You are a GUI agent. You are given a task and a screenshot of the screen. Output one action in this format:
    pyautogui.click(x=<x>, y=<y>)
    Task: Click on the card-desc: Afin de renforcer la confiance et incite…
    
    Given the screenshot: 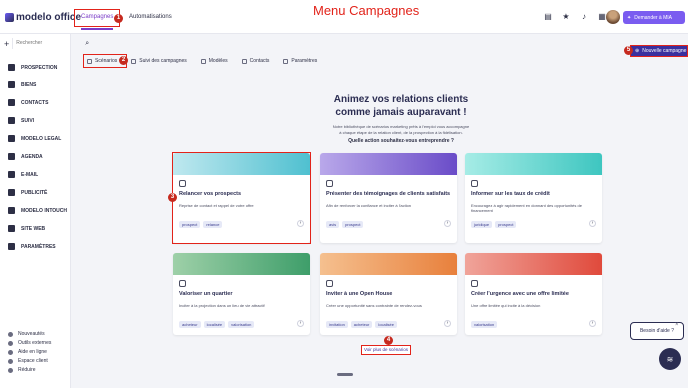 What is the action you would take?
    pyautogui.click(x=369, y=205)
    